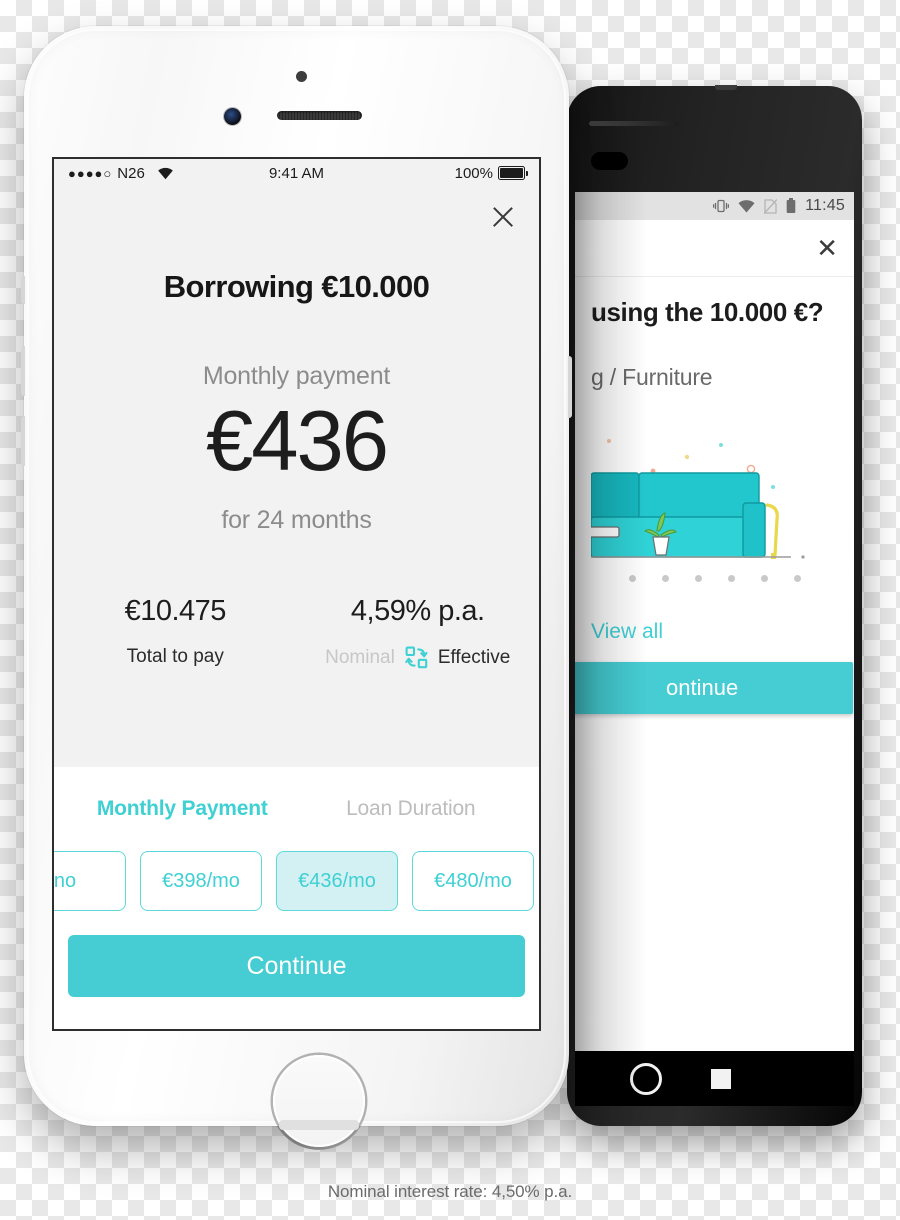  Describe the element at coordinates (791, 206) in the screenshot. I see `battery-icon` at that location.